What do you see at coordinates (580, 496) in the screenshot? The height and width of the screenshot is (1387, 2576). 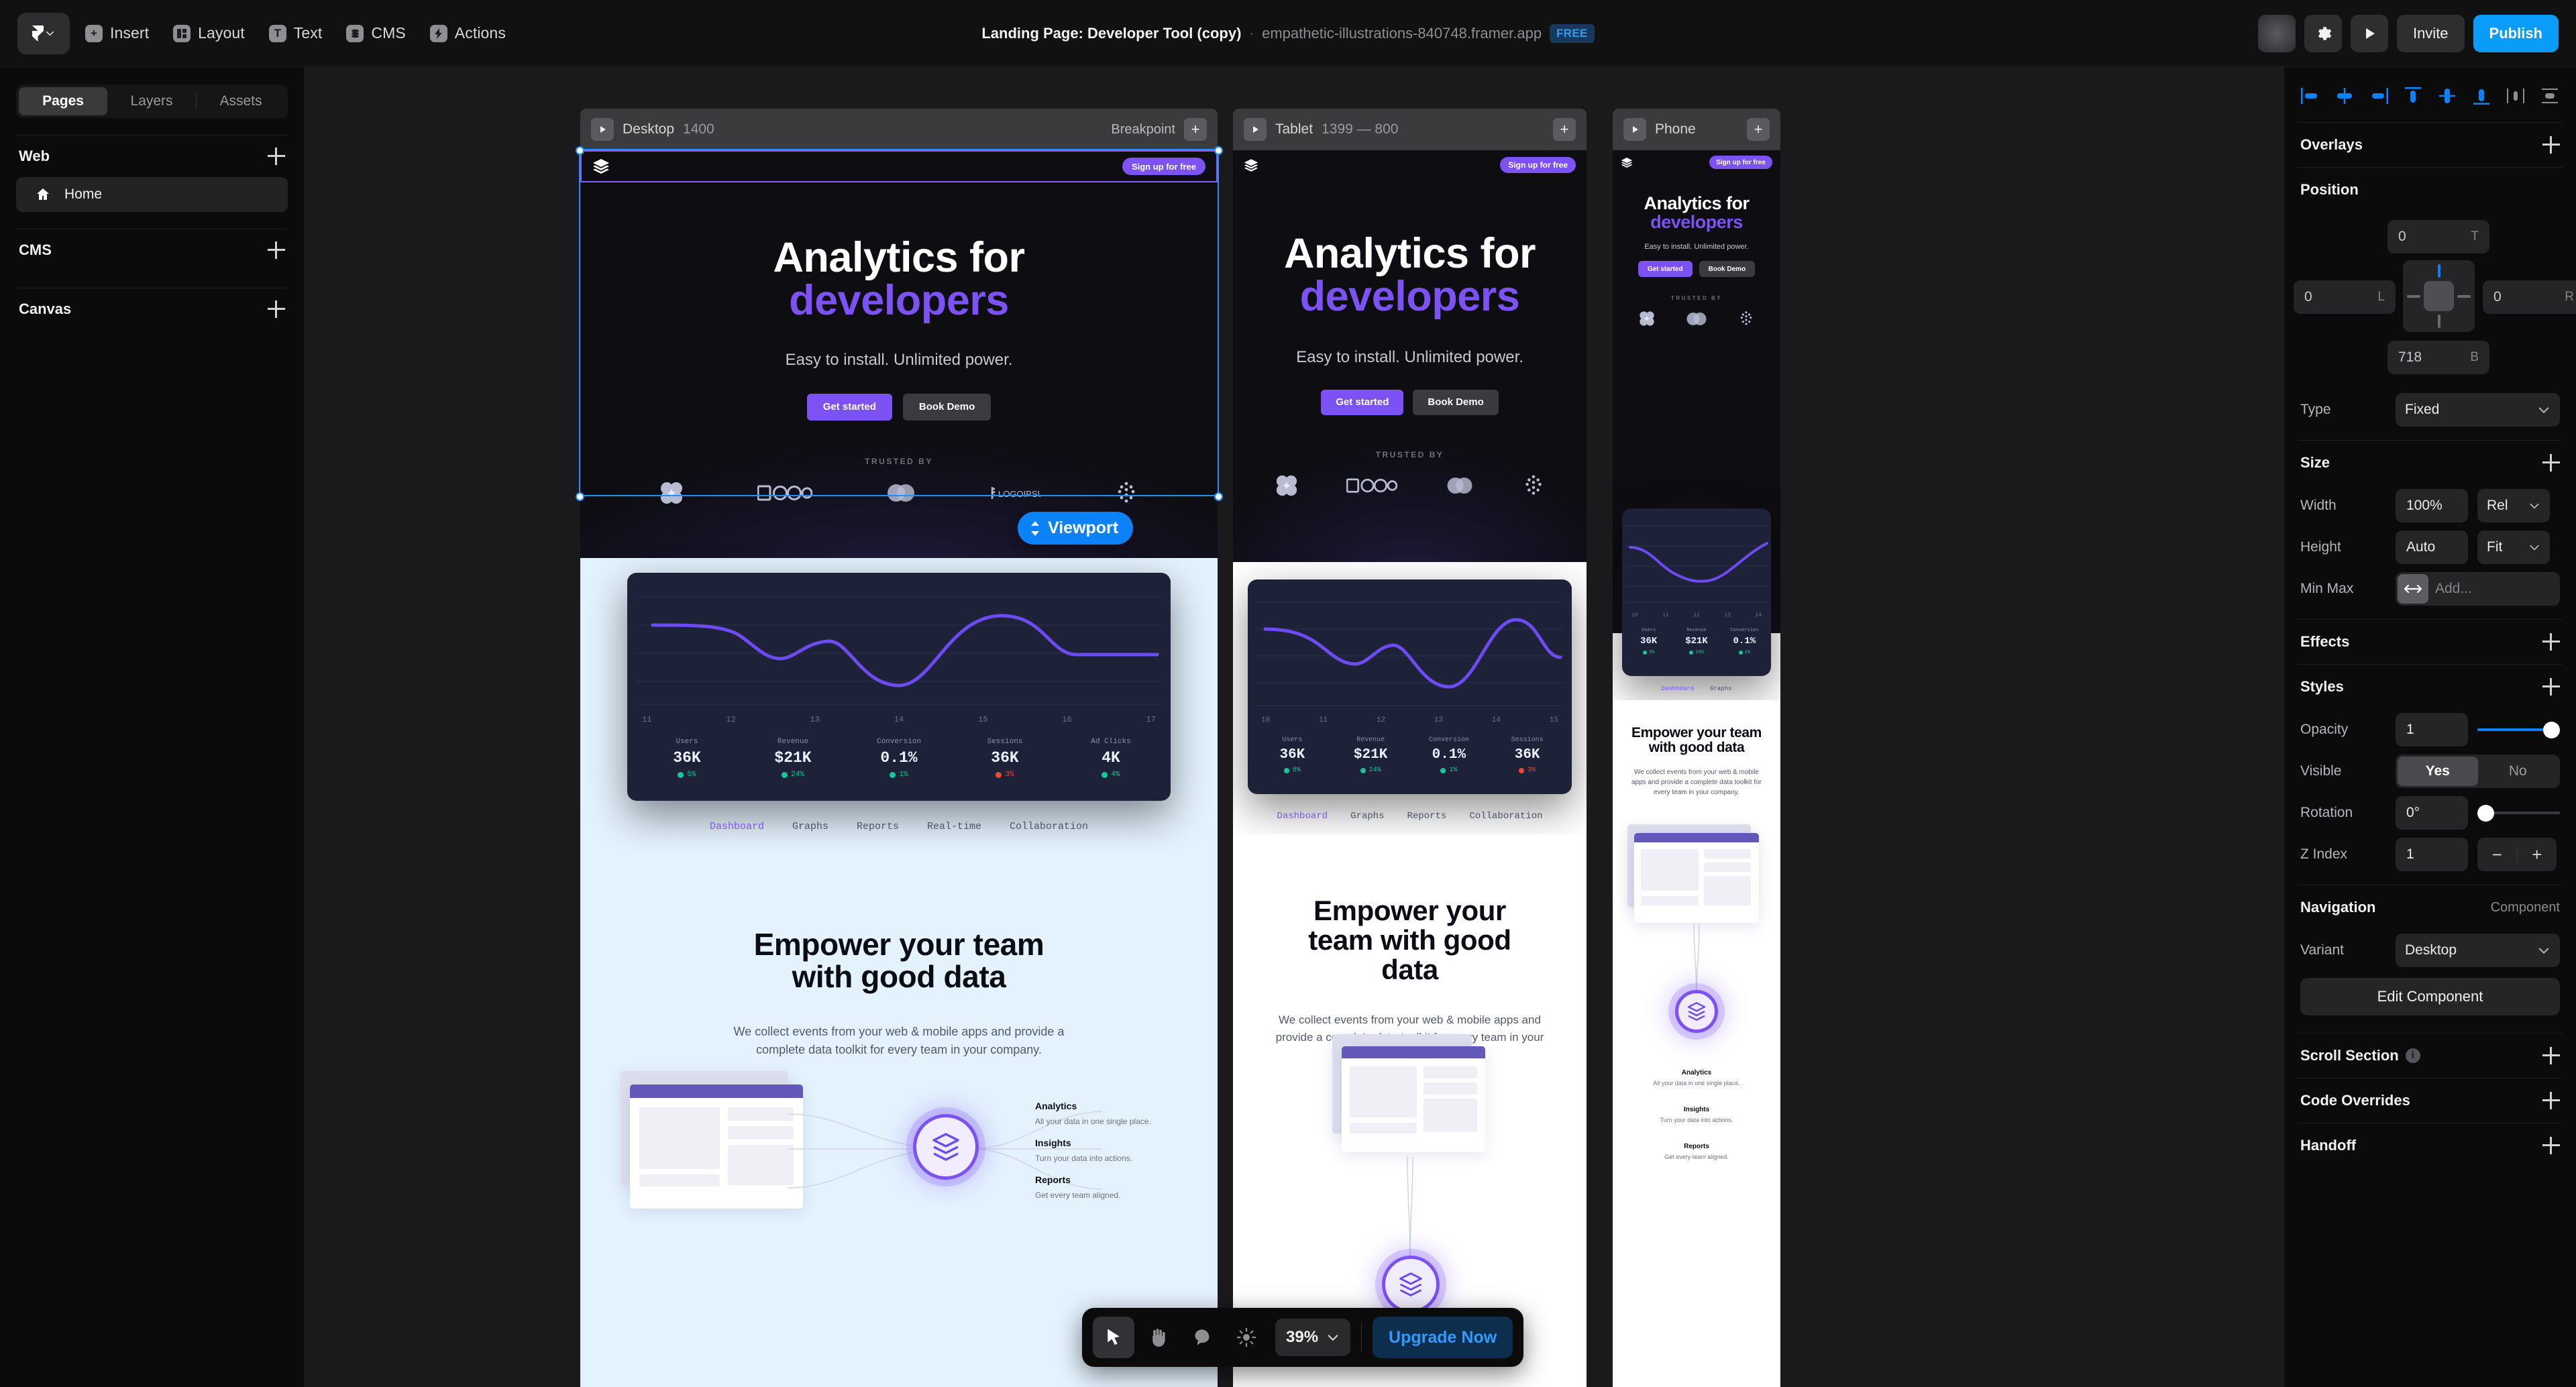 I see `resize-handle-bl` at bounding box center [580, 496].